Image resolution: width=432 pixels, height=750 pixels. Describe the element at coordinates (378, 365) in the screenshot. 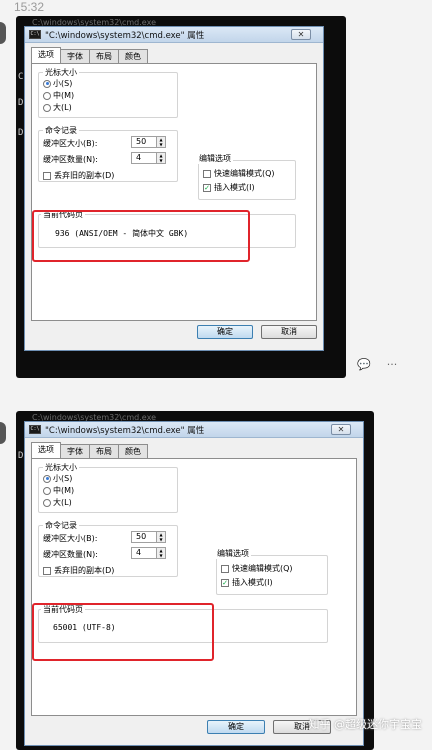

I see `message-actions: 💬 ···` at that location.